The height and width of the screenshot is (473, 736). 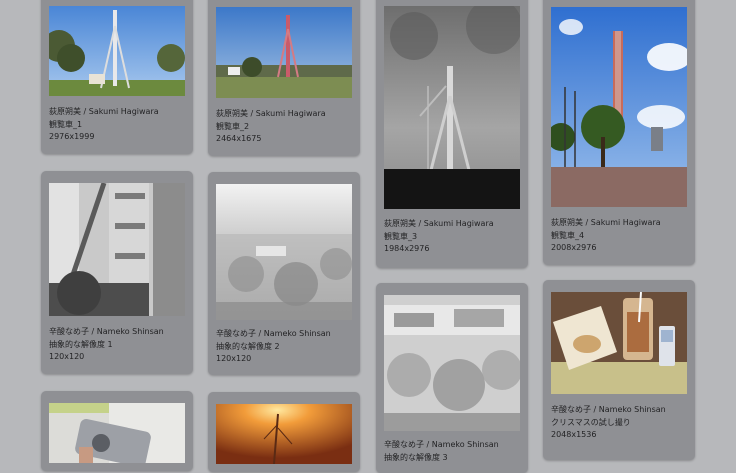 I want to click on photo-title: 観覧車_4, so click(x=568, y=235).